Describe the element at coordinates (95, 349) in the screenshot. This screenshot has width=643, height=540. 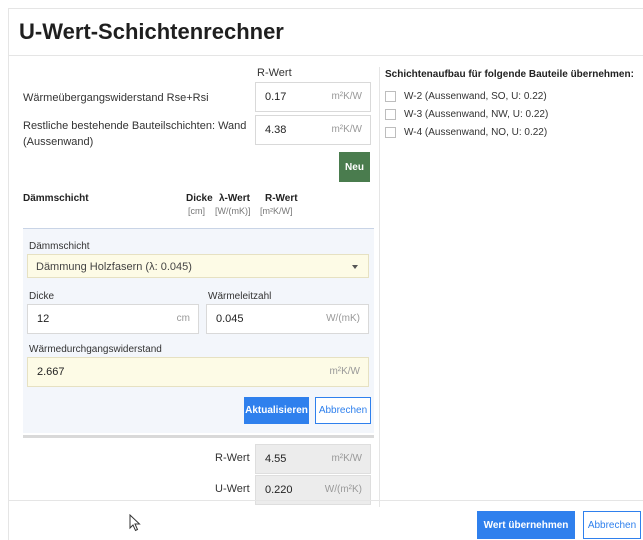
I see `resistance-label: Wärmedurchgangswiderstand` at that location.